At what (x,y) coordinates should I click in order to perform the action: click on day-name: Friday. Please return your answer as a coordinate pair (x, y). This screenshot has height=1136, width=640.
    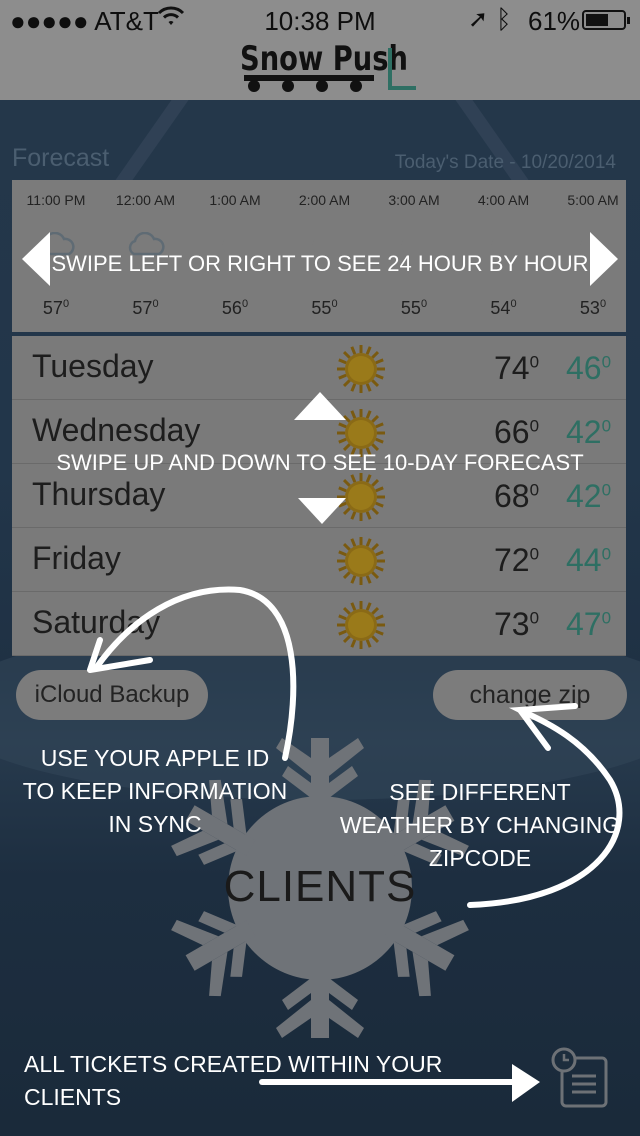
    Looking at the image, I should click on (76, 558).